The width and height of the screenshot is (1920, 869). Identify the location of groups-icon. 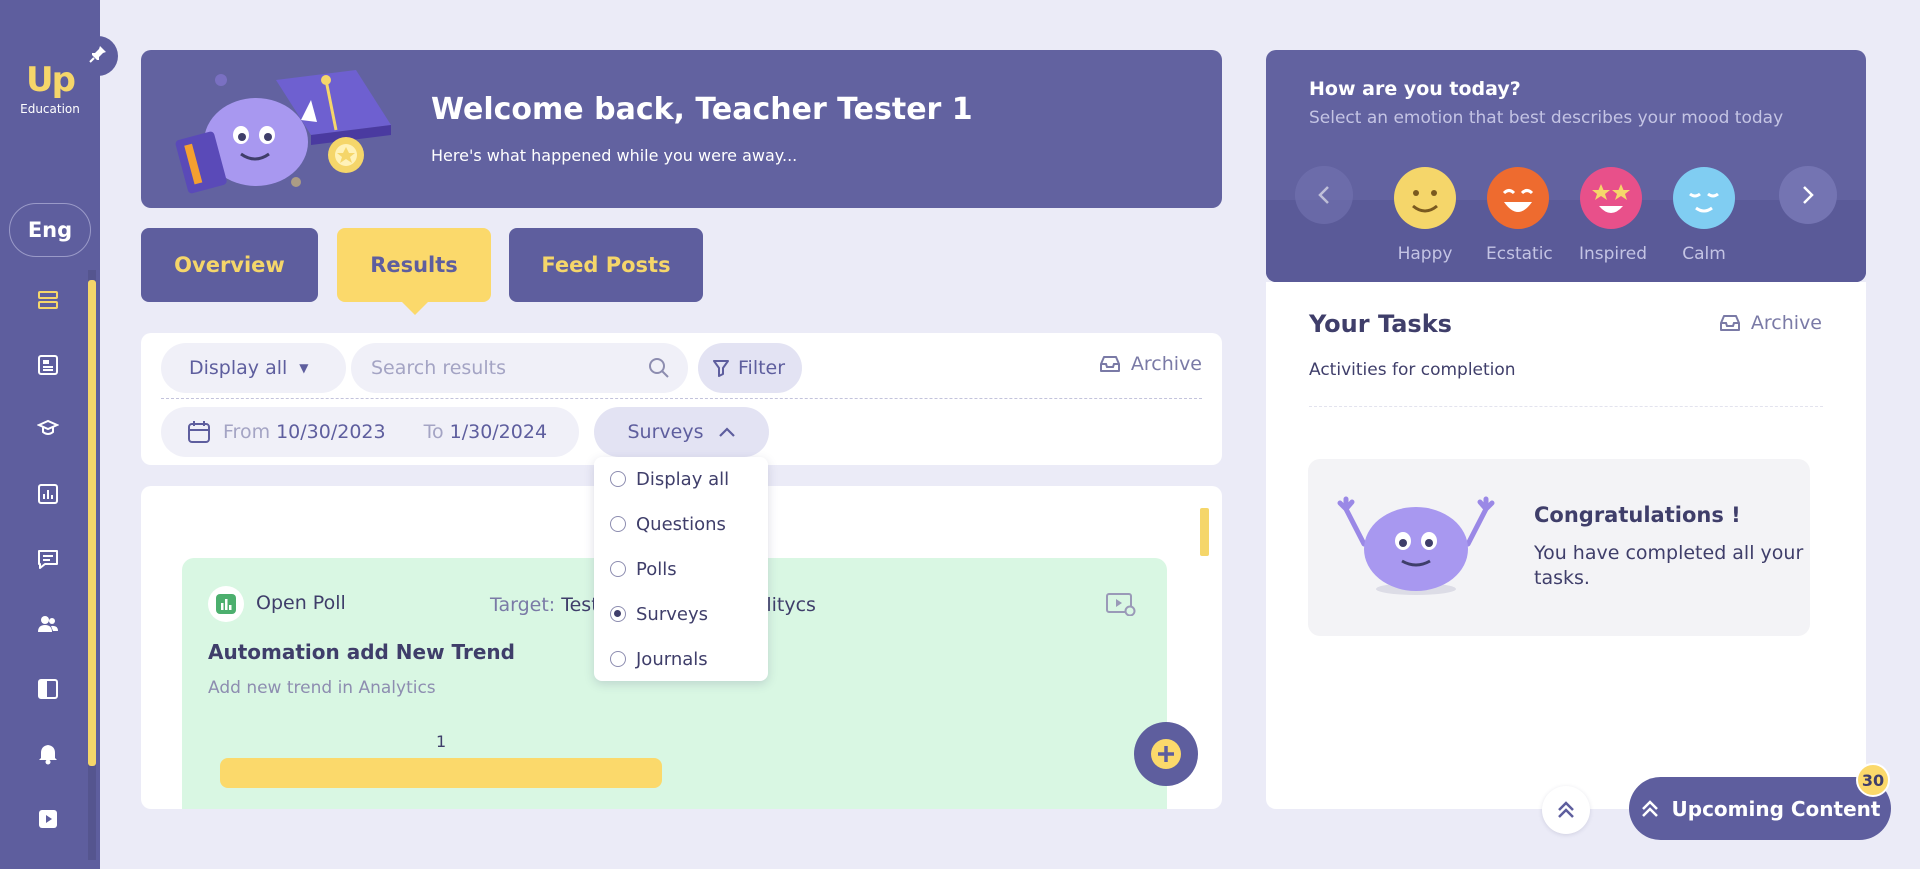
(48, 624).